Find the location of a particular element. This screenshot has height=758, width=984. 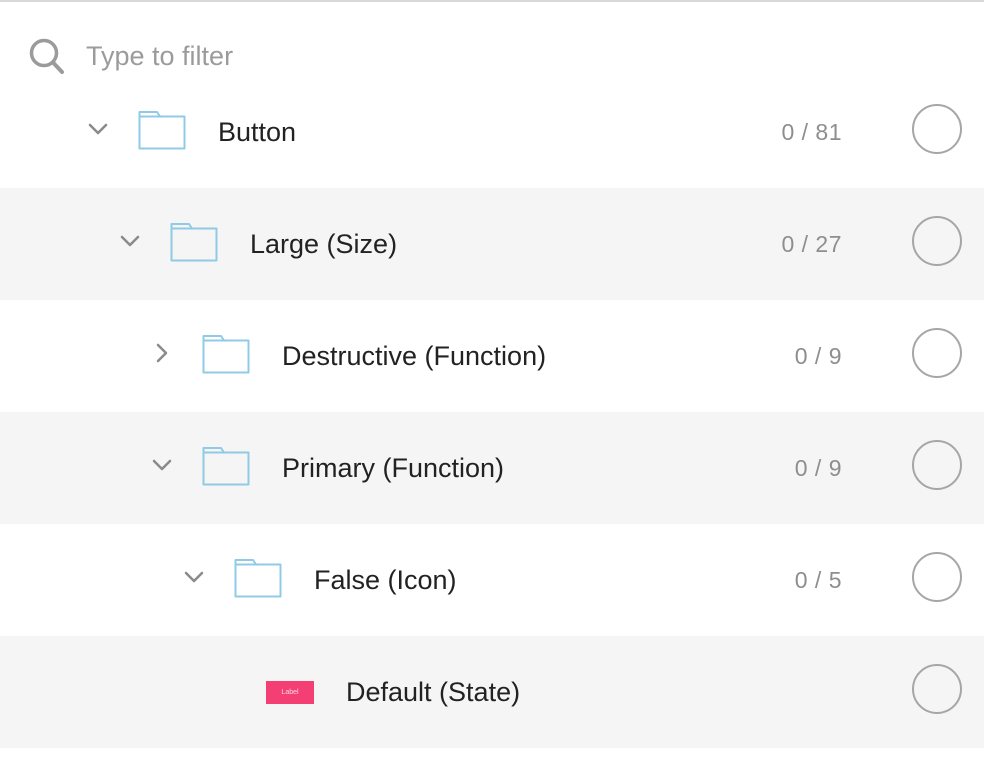

tree-row-label: Primary (Function) is located at coordinates (393, 468).